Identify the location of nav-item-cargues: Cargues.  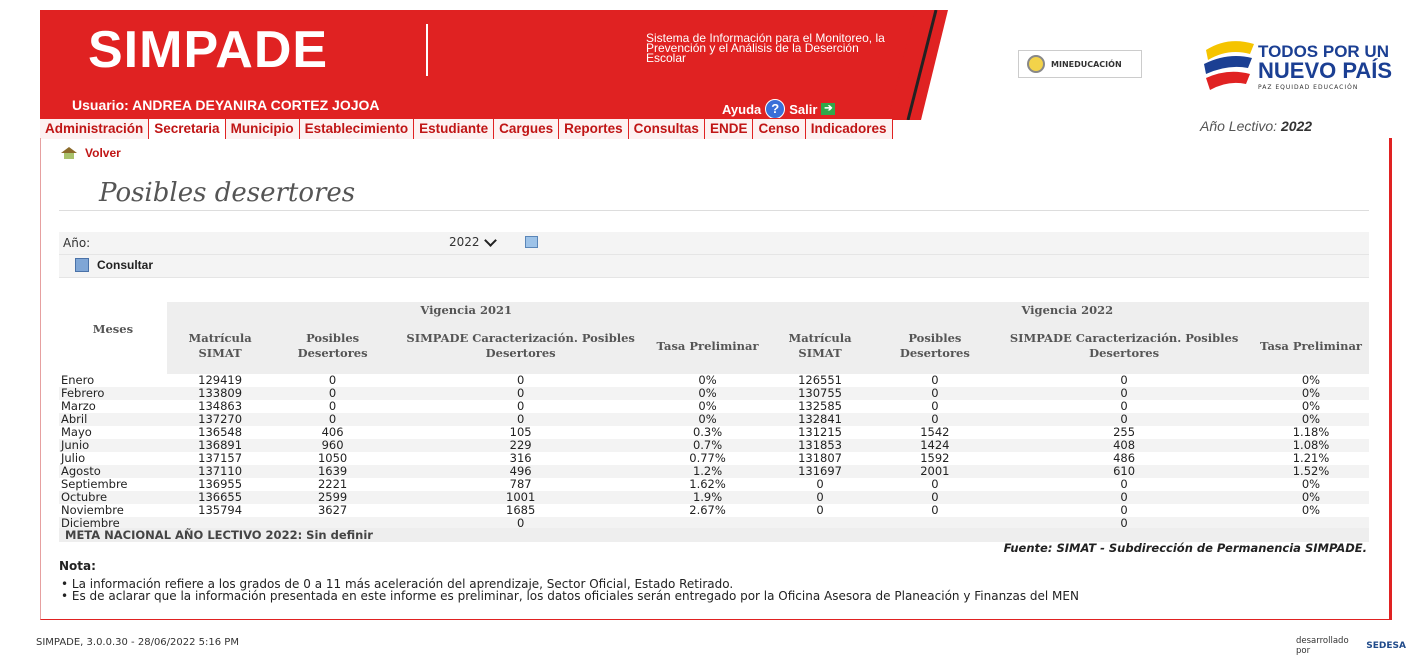
(527, 129).